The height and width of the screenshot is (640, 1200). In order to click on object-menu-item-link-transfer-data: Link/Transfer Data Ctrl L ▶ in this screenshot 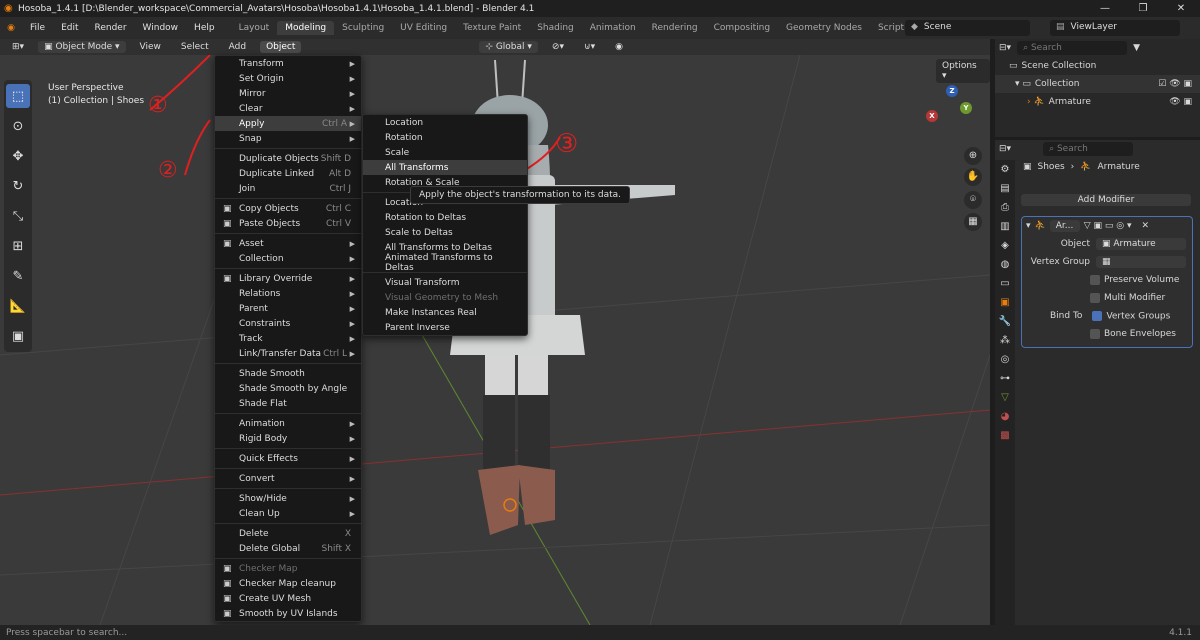, I will do `click(288, 353)`.